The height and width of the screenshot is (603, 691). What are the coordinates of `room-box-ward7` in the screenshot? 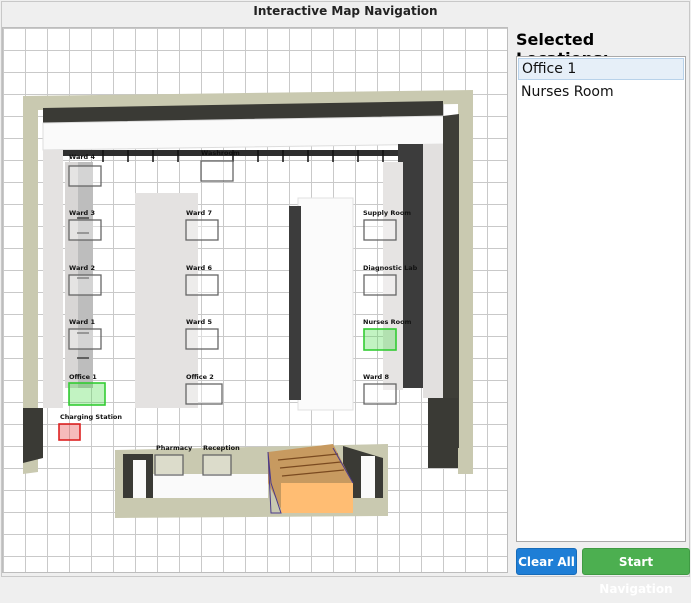 It's located at (202, 230).